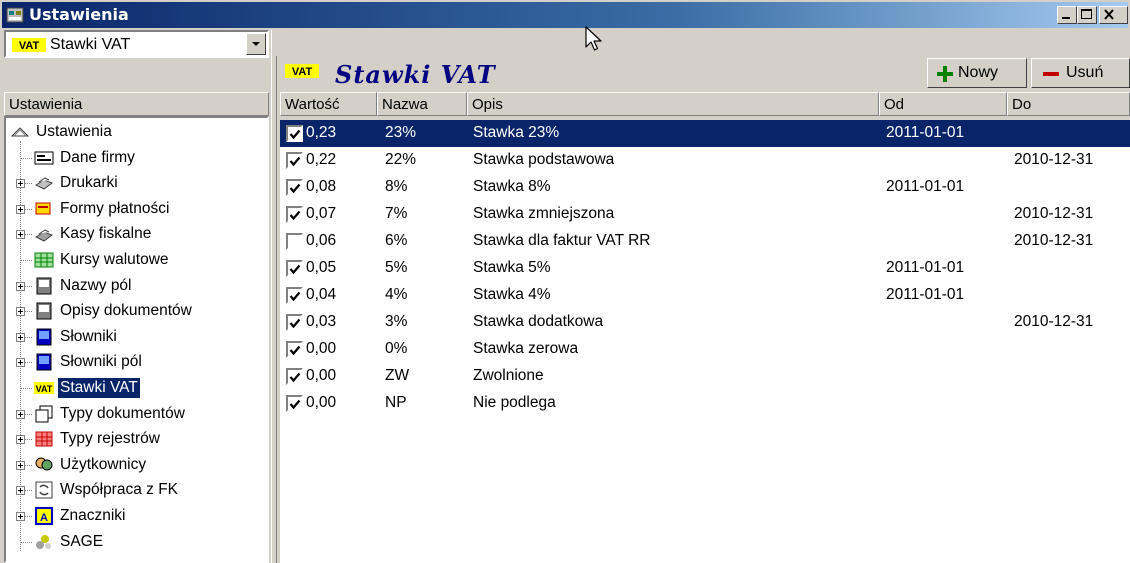  What do you see at coordinates (705, 349) in the screenshot?
I see `table-row: 0,00 0% Stawka zerowa` at bounding box center [705, 349].